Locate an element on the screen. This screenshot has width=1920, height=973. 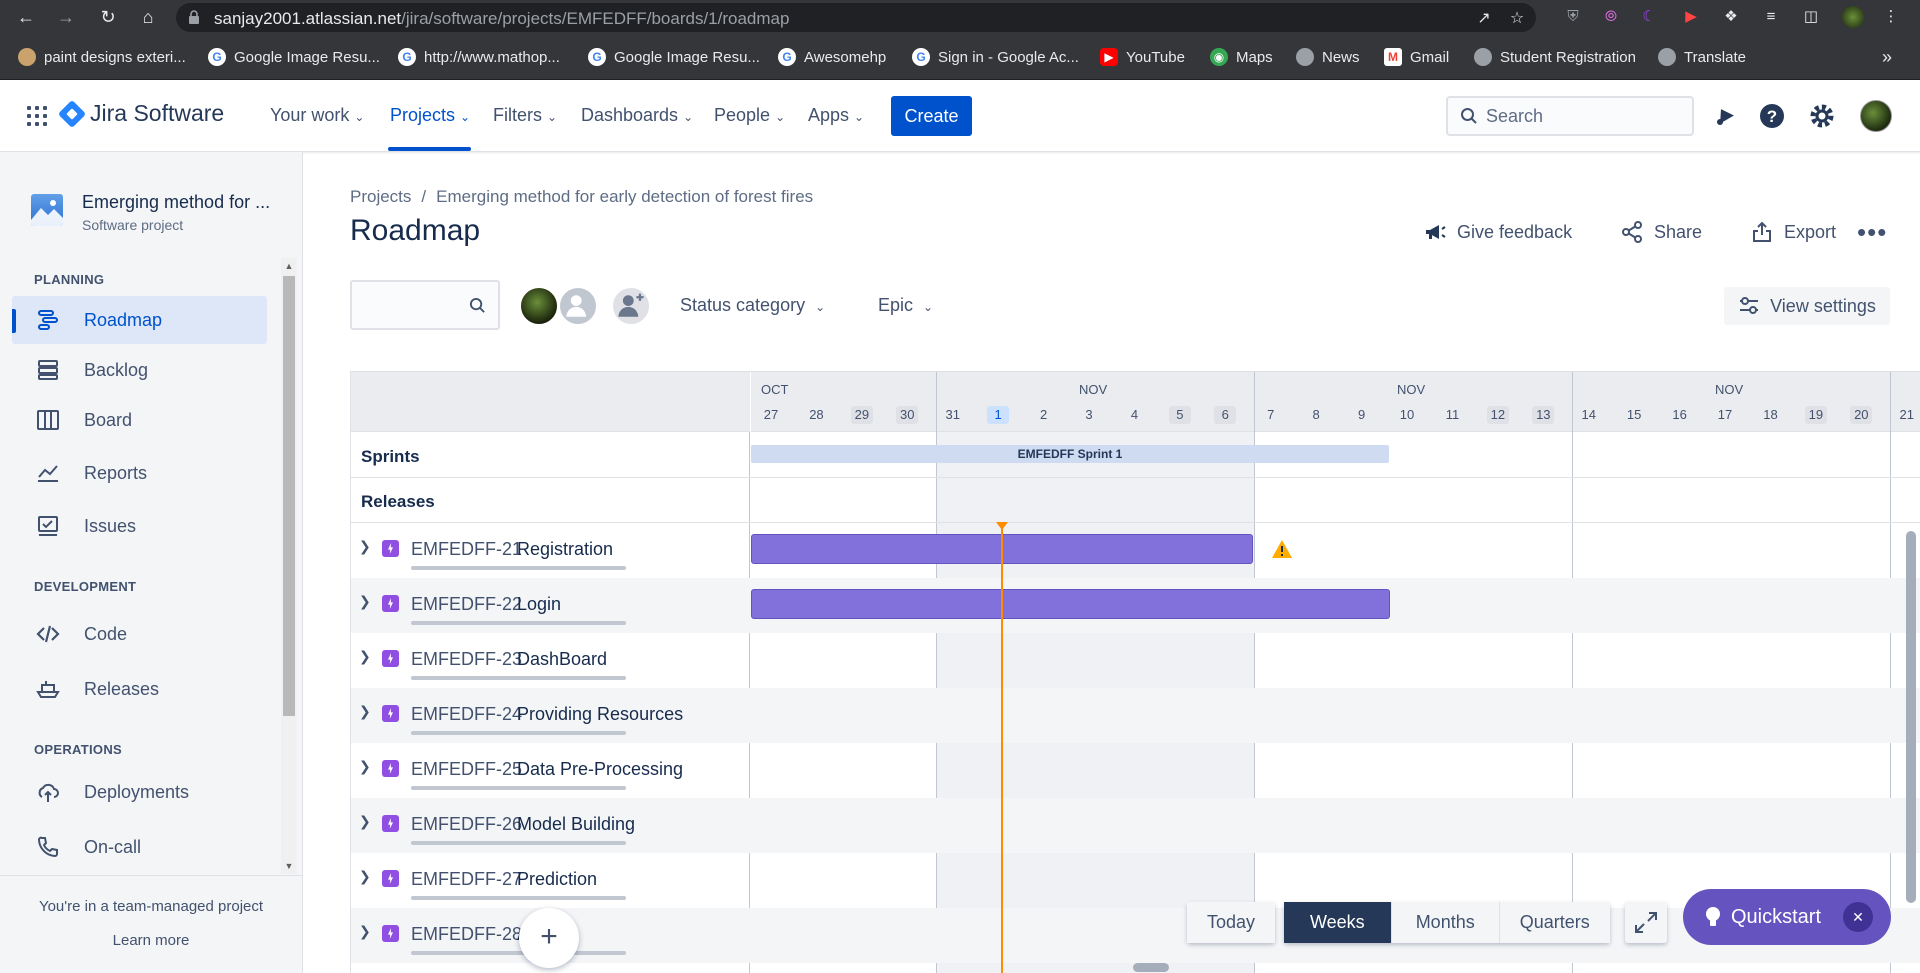
jira-logo: Jira Software is located at coordinates (140, 113).